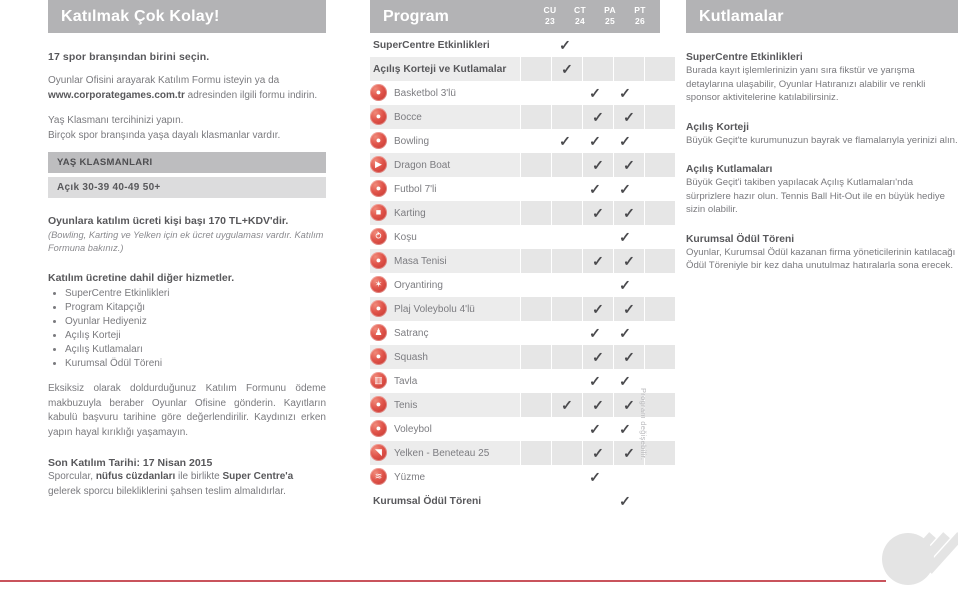 Image resolution: width=960 pixels, height=594 pixels. What do you see at coordinates (515, 141) in the screenshot?
I see `table-row: ● Bowling ✓ ✓ ✓` at bounding box center [515, 141].